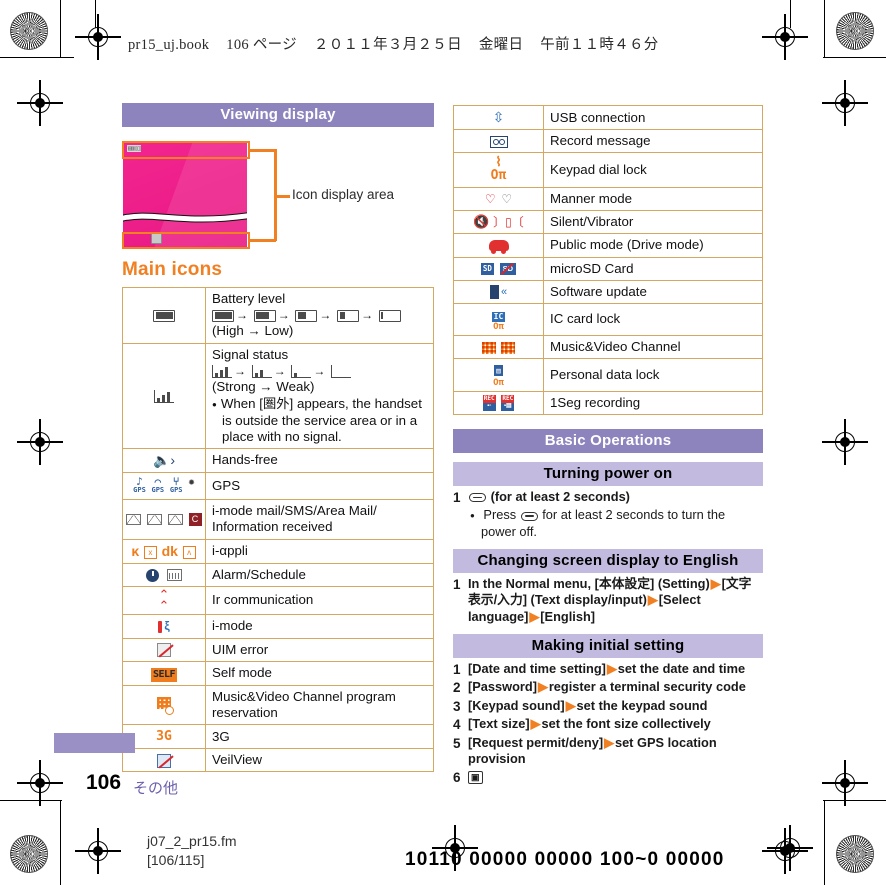  Describe the element at coordinates (498, 382) in the screenshot. I see `personal-lock-key-glyph: Oπ` at that location.